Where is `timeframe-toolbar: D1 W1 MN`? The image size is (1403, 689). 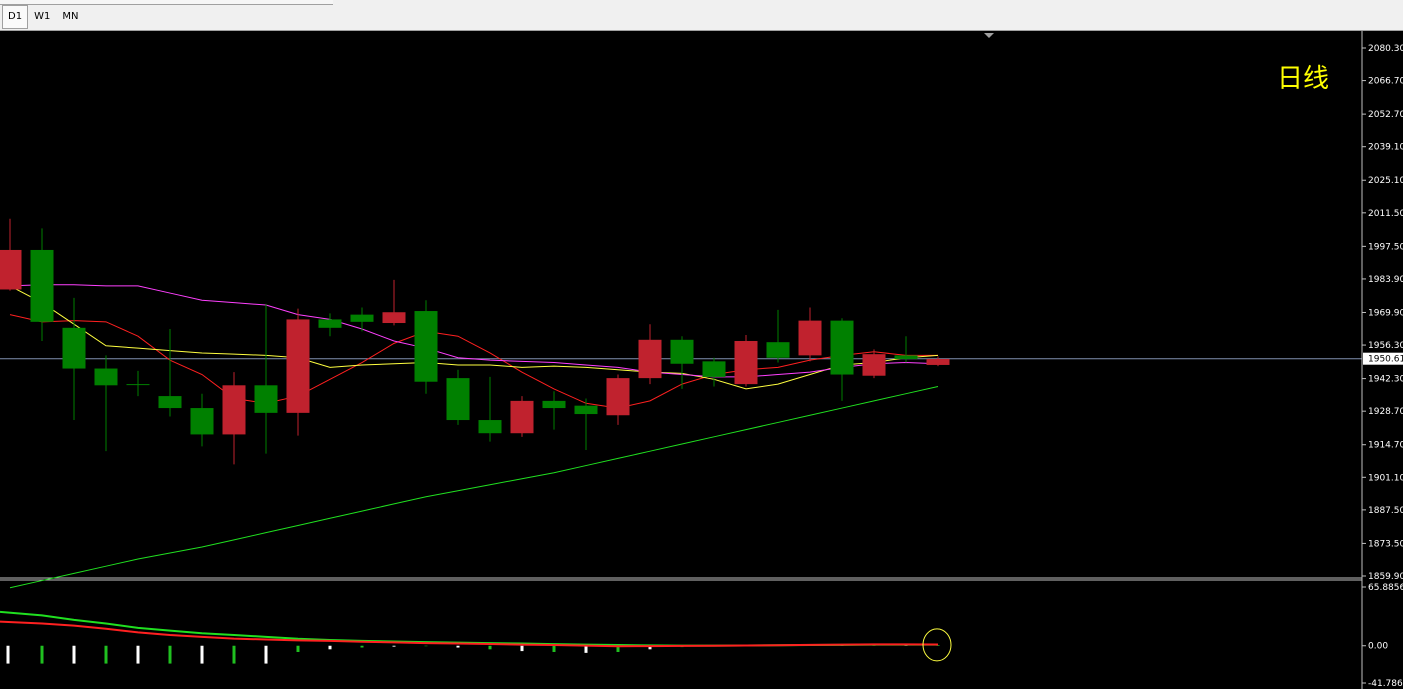
timeframe-toolbar: D1 W1 MN is located at coordinates (701, 15).